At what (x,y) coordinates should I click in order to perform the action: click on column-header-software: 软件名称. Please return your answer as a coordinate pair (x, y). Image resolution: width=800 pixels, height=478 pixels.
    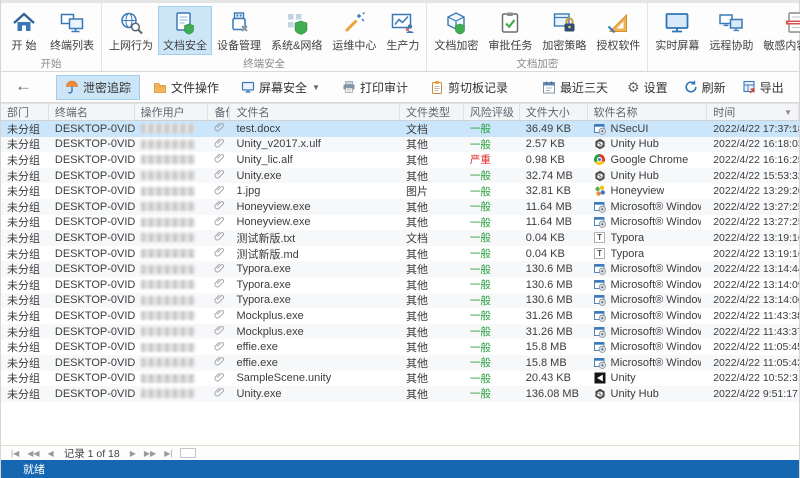
    Looking at the image, I should click on (648, 112).